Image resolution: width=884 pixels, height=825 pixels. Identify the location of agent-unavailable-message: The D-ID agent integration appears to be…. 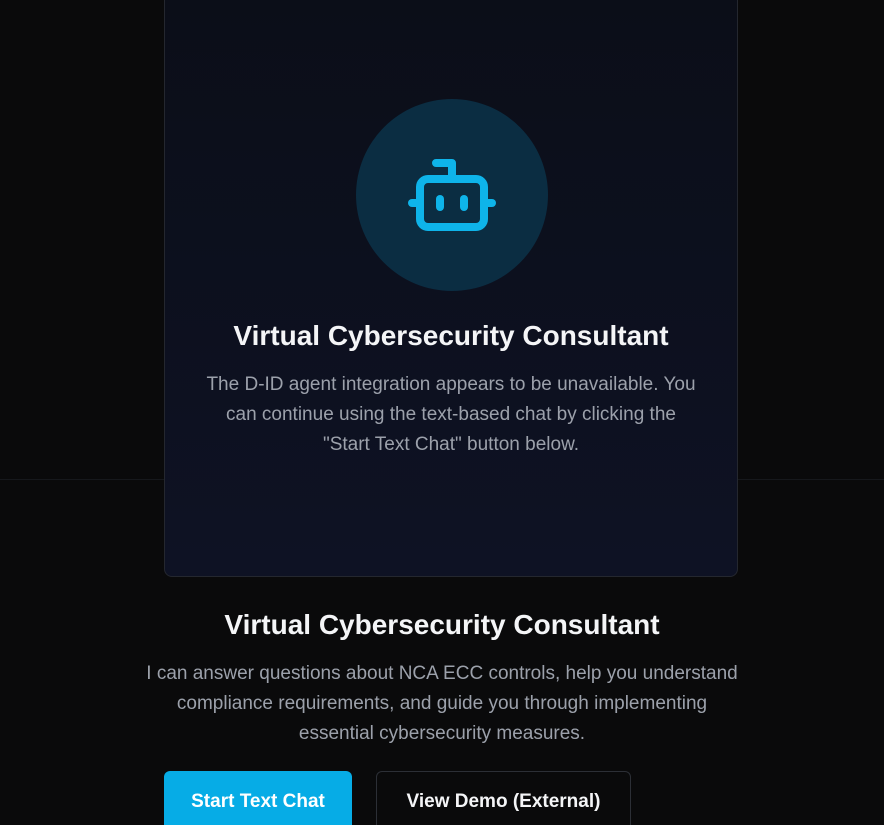
(451, 414).